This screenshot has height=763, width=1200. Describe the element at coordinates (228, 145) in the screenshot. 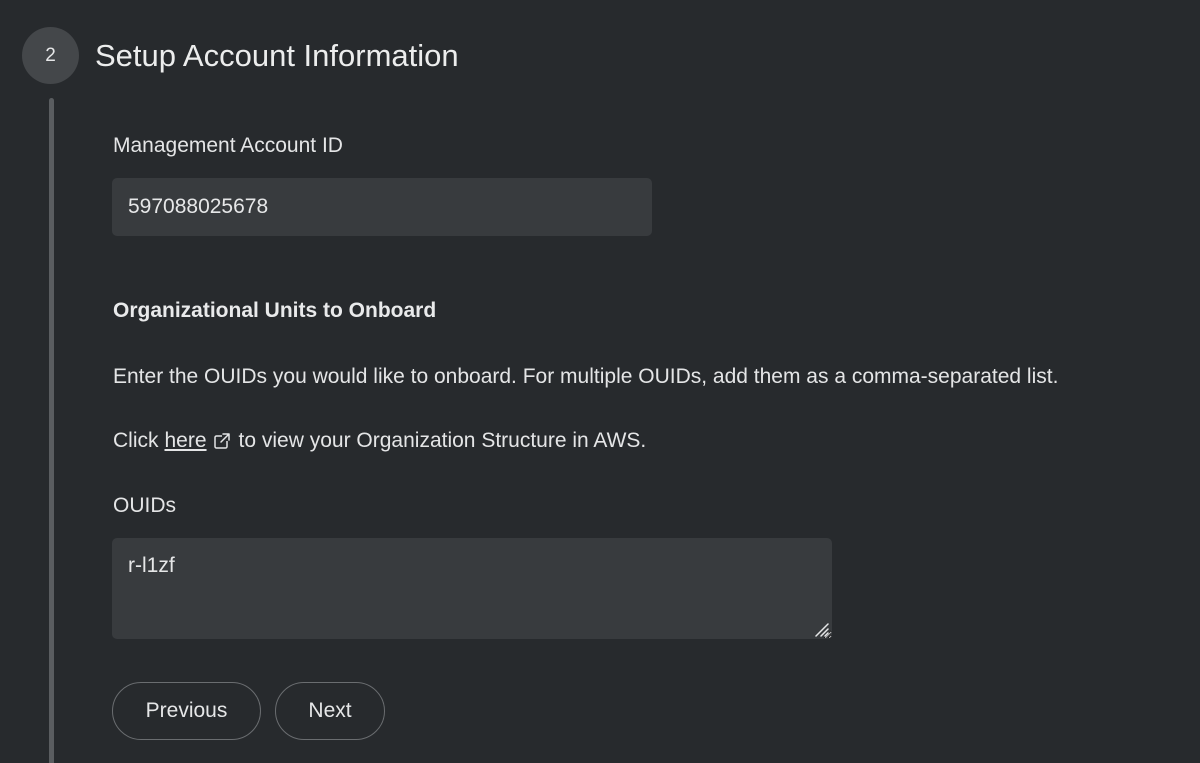

I see `management-account-id-label: Management Account ID` at that location.